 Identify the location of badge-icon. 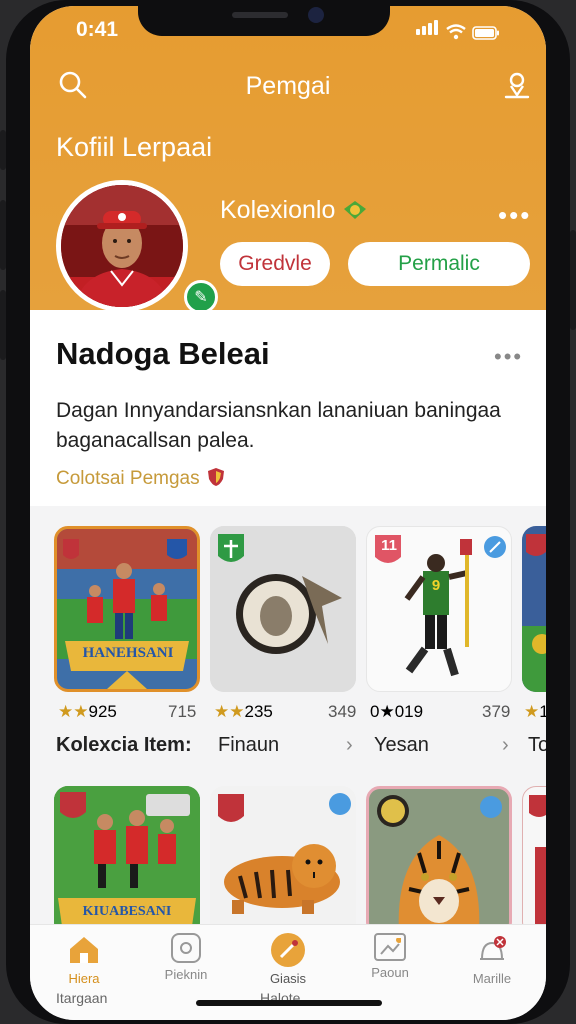
(355, 210).